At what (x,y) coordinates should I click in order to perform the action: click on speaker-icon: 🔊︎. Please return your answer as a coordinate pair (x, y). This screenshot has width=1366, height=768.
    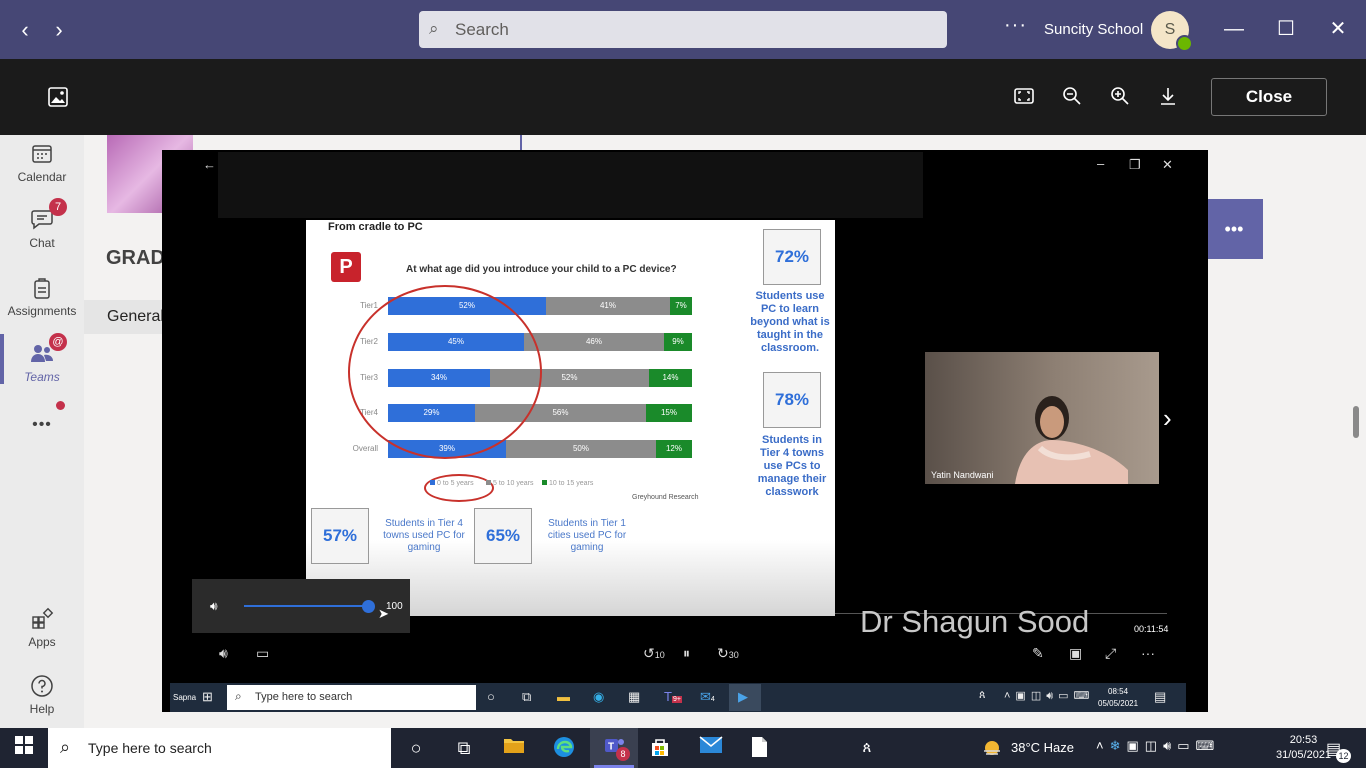
    Looking at the image, I should click on (214, 606).